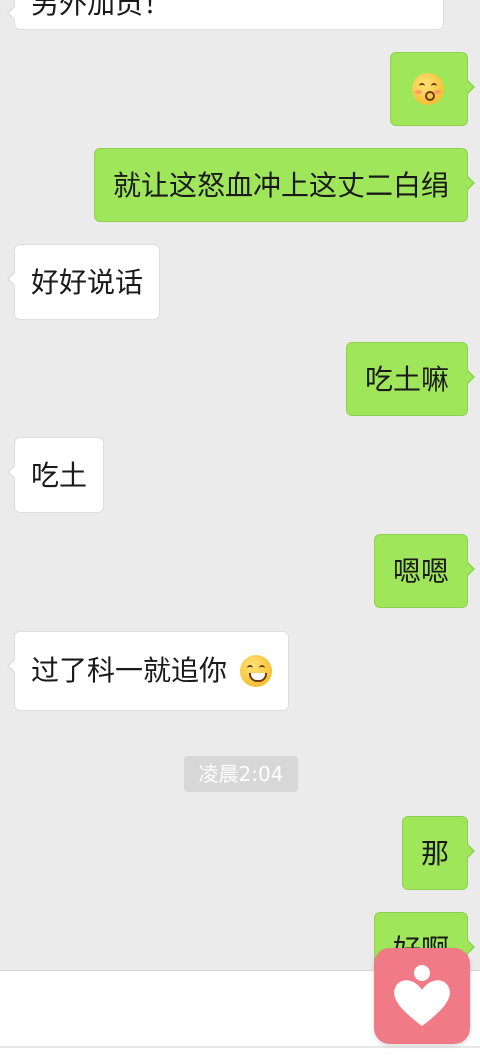 This screenshot has height=1055, width=480. I want to click on message-text: 就让这怒血冲上这丈二白绢, so click(280, 185).